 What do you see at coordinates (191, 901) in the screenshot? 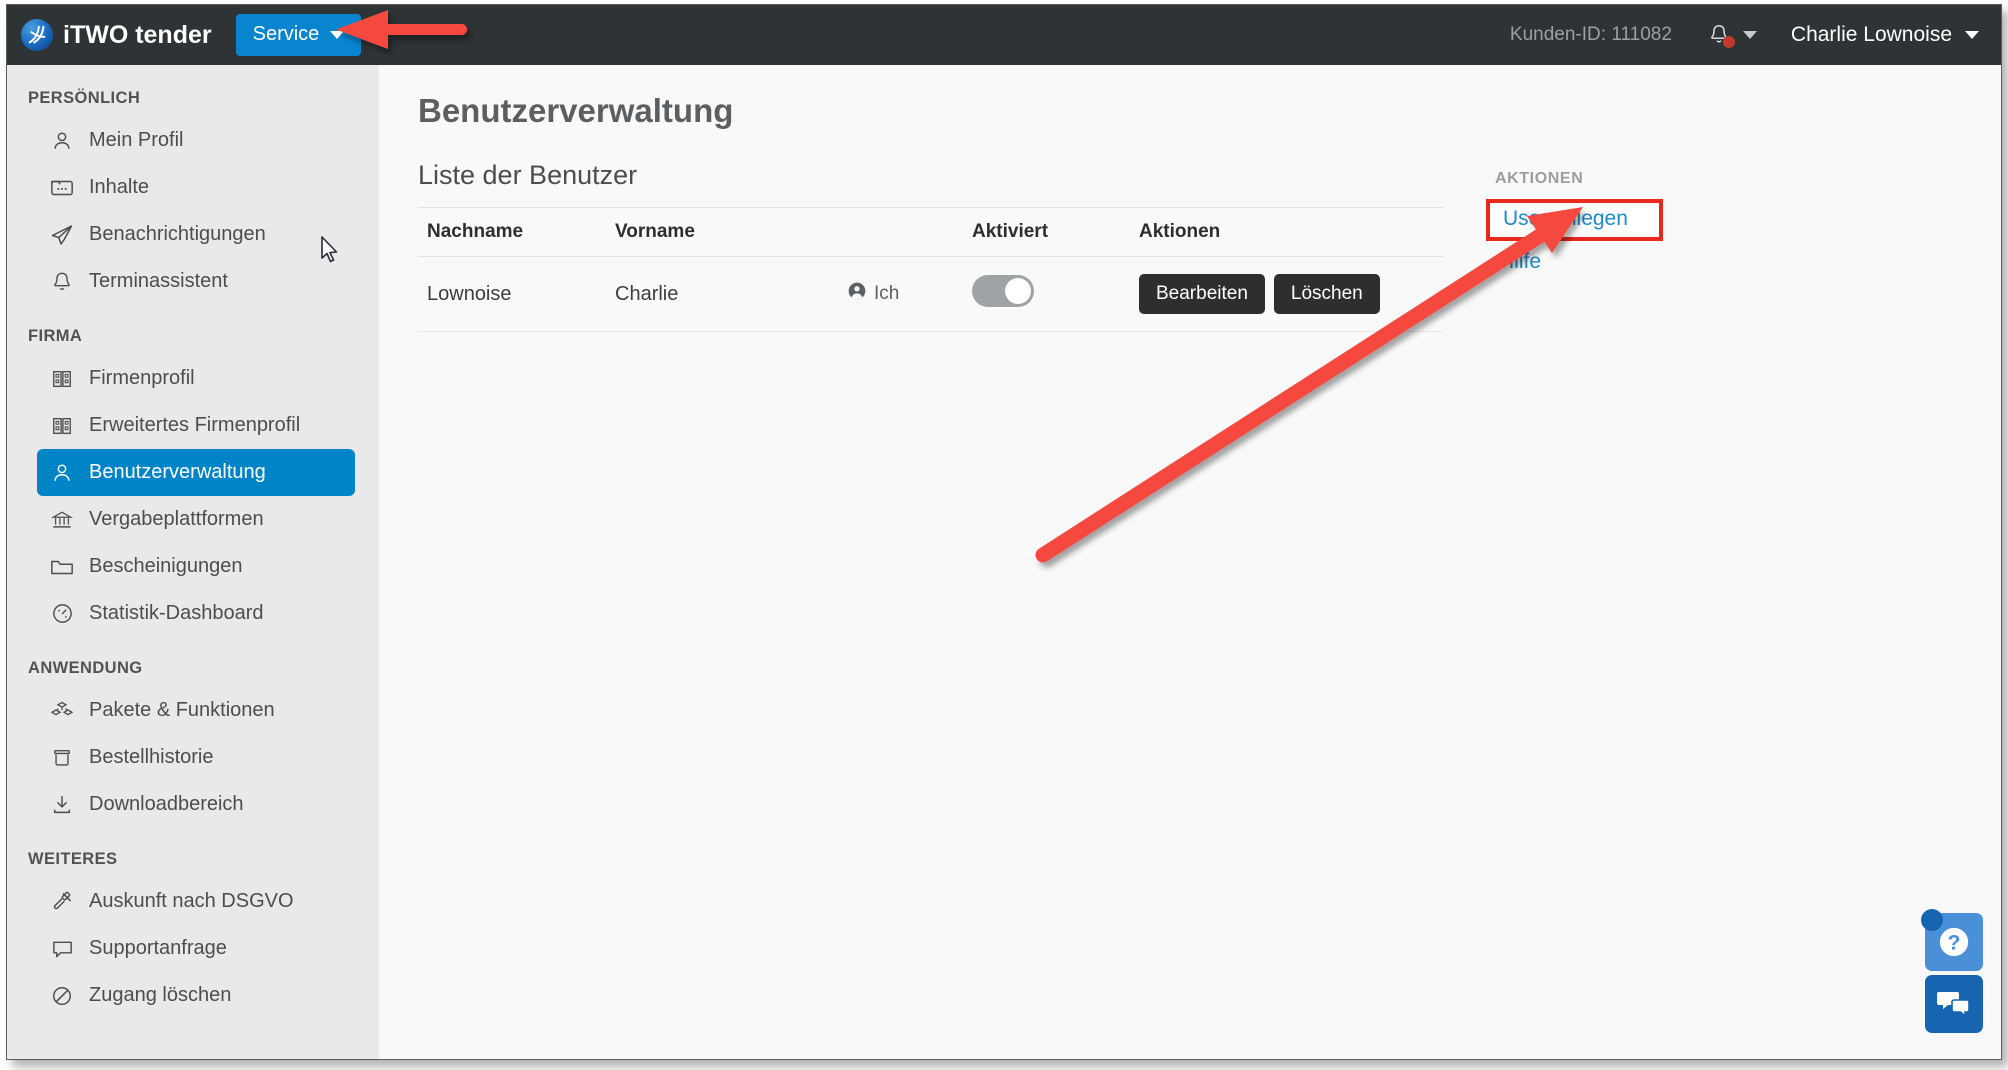
I see `sidebar-item-label: Auskunft nach DSGVO` at bounding box center [191, 901].